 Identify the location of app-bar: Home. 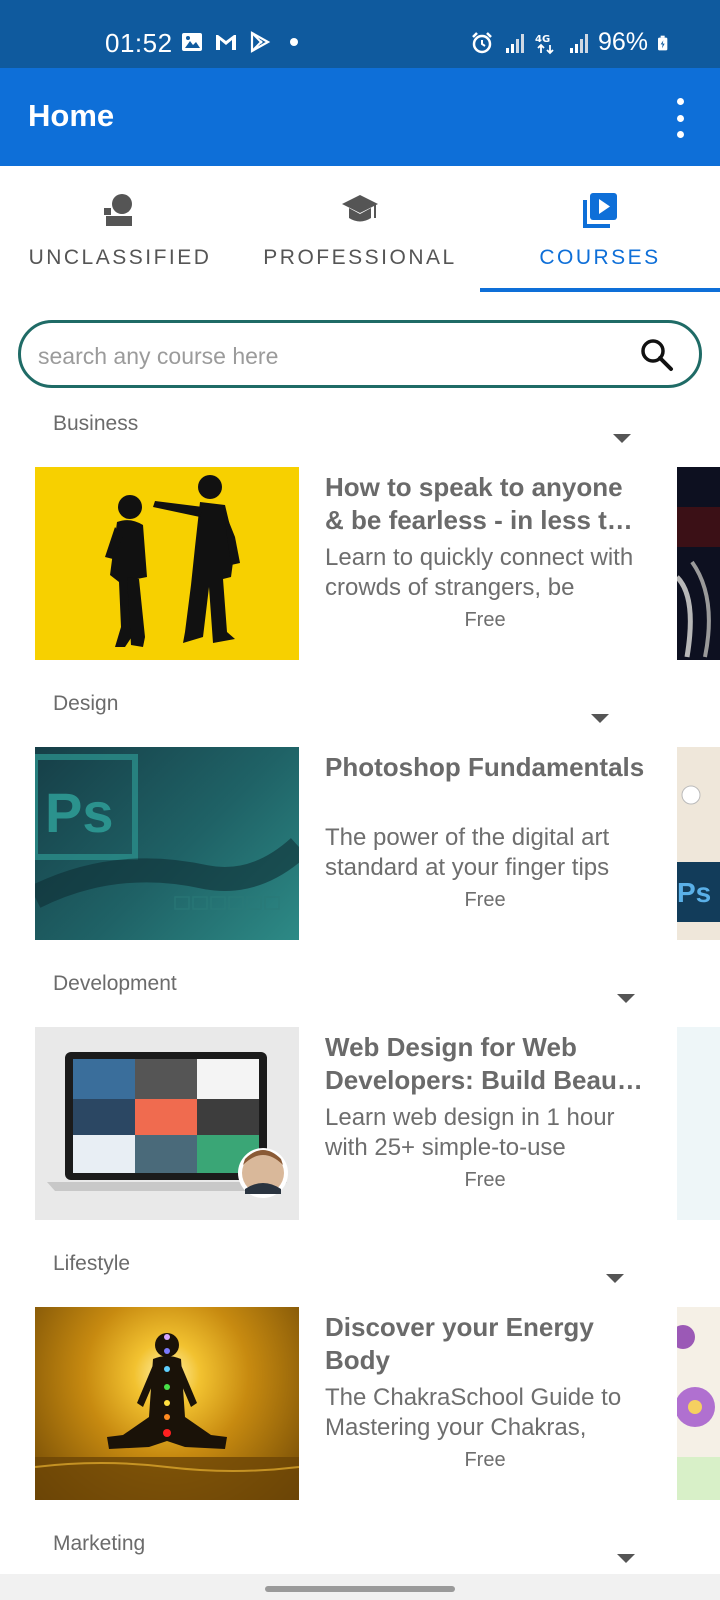
(360, 117).